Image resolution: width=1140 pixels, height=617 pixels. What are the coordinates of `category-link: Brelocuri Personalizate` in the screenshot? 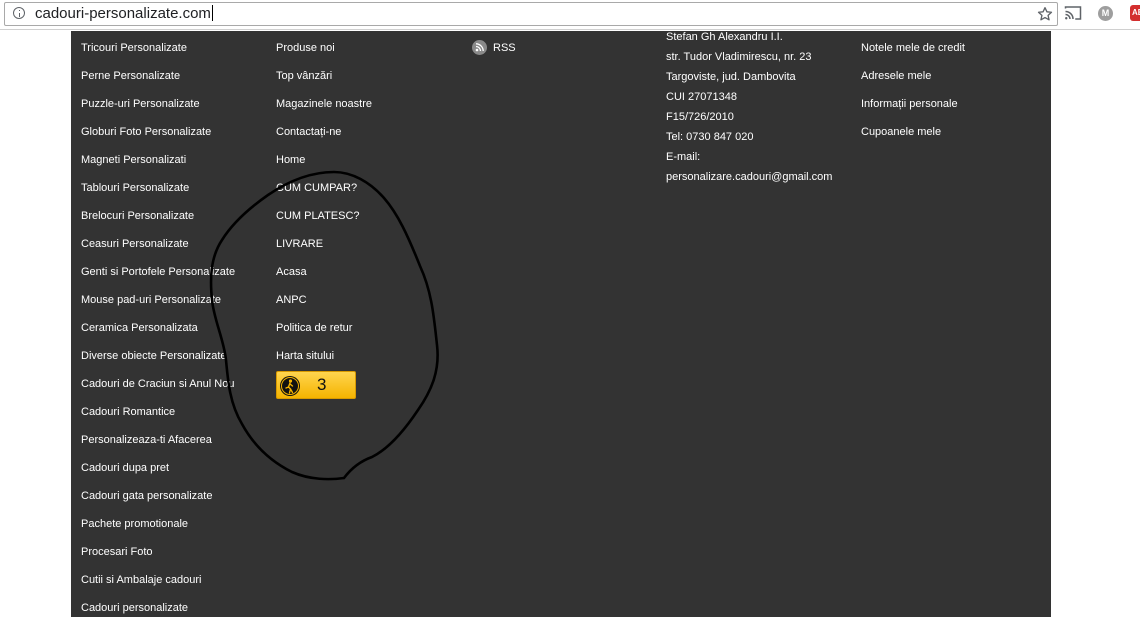 It's located at (137, 216).